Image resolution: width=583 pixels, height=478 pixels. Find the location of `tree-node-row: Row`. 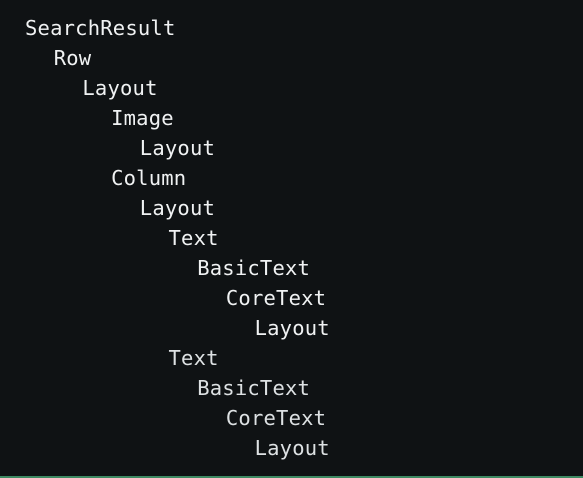

tree-node-row: Row is located at coordinates (72, 58).